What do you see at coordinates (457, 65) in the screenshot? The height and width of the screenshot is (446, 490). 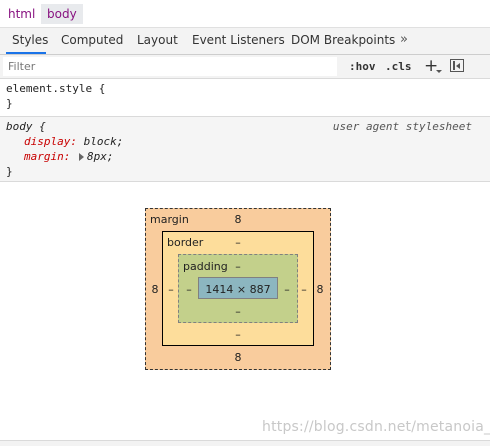 I see `sidebar-toggle-icon` at bounding box center [457, 65].